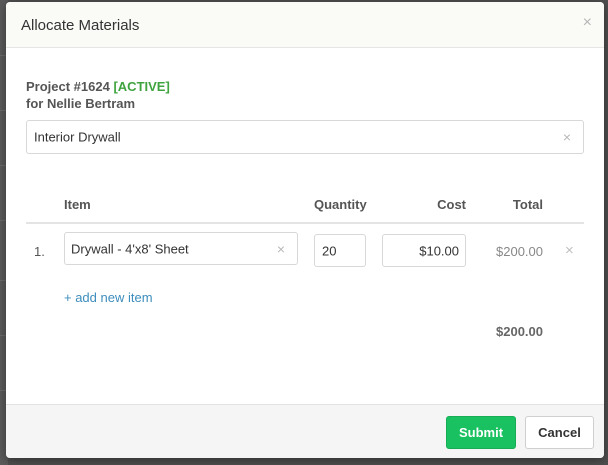 The image size is (608, 465). I want to click on project-heading: Project #1624 [ACTIVE], so click(98, 86).